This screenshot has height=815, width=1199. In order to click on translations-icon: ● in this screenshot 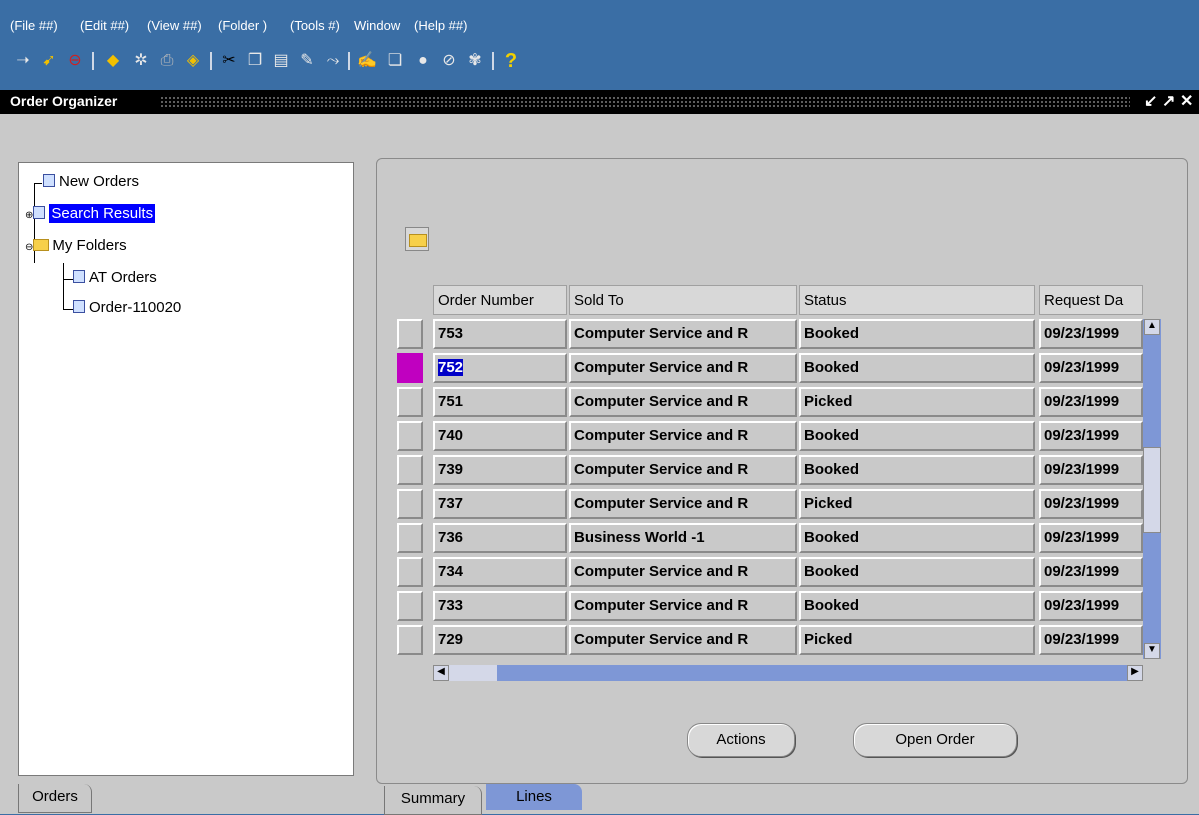, I will do `click(423, 61)`.